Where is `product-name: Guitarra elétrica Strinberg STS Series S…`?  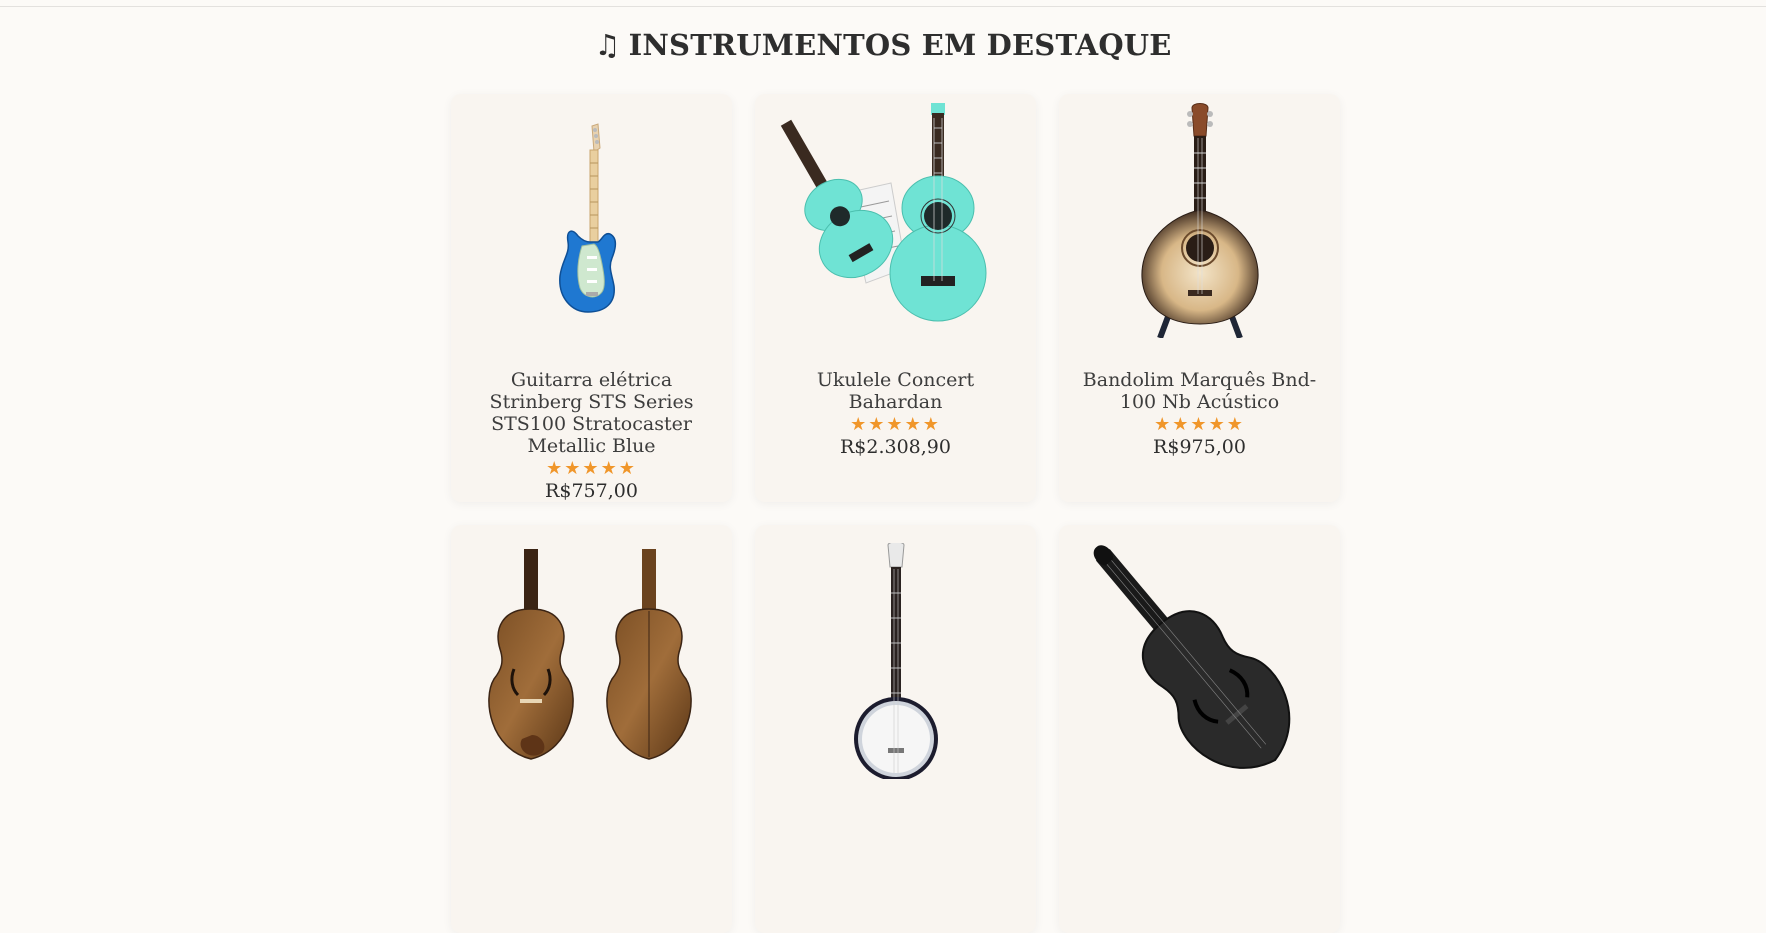
product-name: Guitarra elétrica Strinberg STS Series S… is located at coordinates (591, 413).